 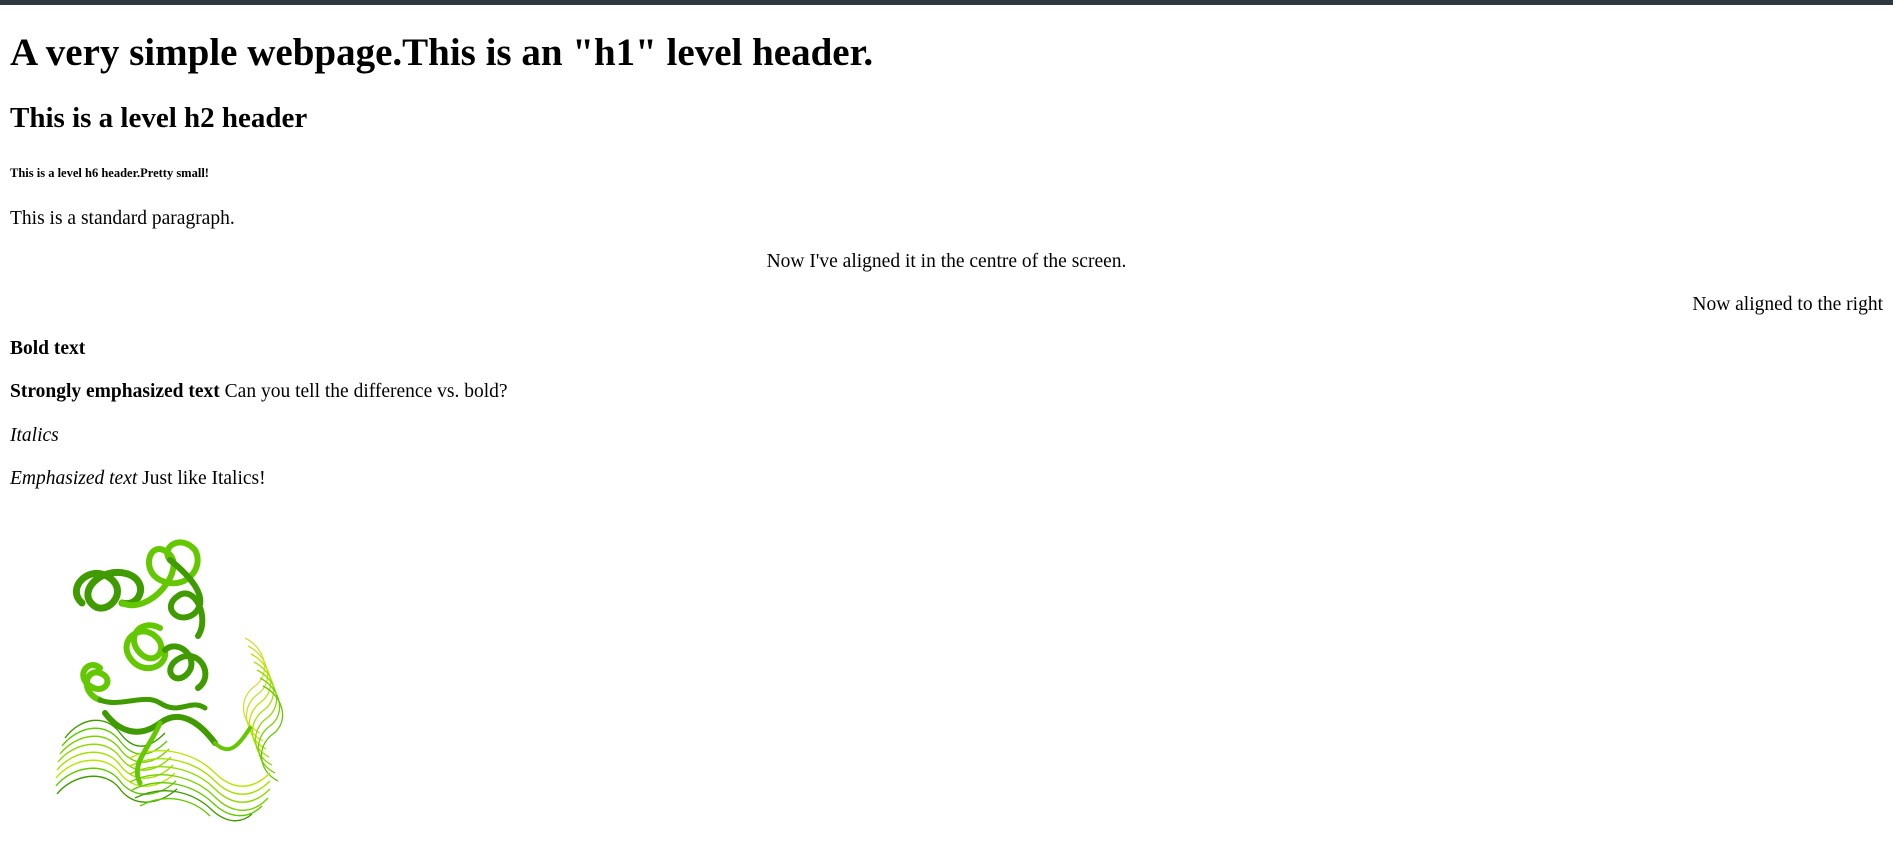 What do you see at coordinates (946, 478) in the screenshot?
I see `emphasized-paragraph: Emphasized text Just like Italics!` at bounding box center [946, 478].